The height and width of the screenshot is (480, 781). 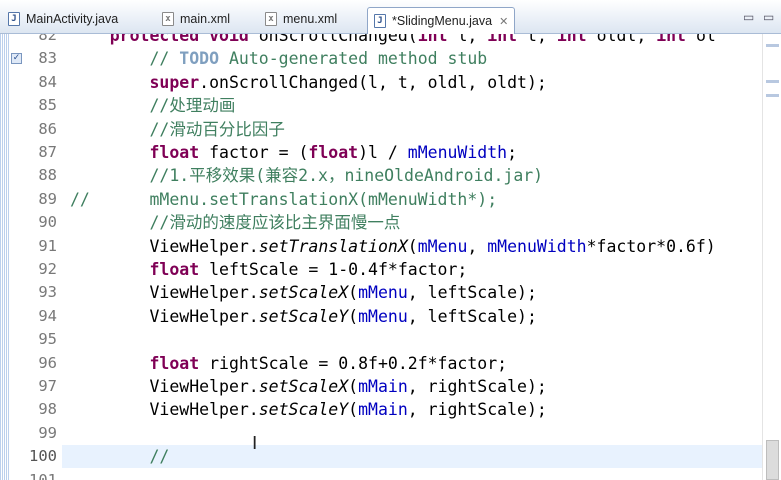 What do you see at coordinates (47, 128) in the screenshot?
I see `line-number: 86` at bounding box center [47, 128].